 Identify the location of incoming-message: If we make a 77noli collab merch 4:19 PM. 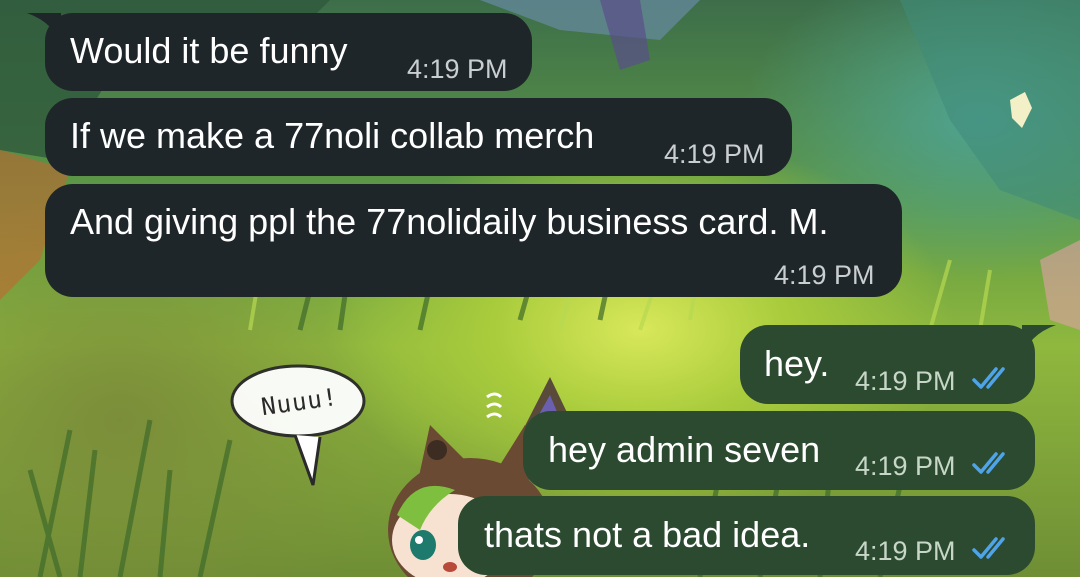
(418, 137).